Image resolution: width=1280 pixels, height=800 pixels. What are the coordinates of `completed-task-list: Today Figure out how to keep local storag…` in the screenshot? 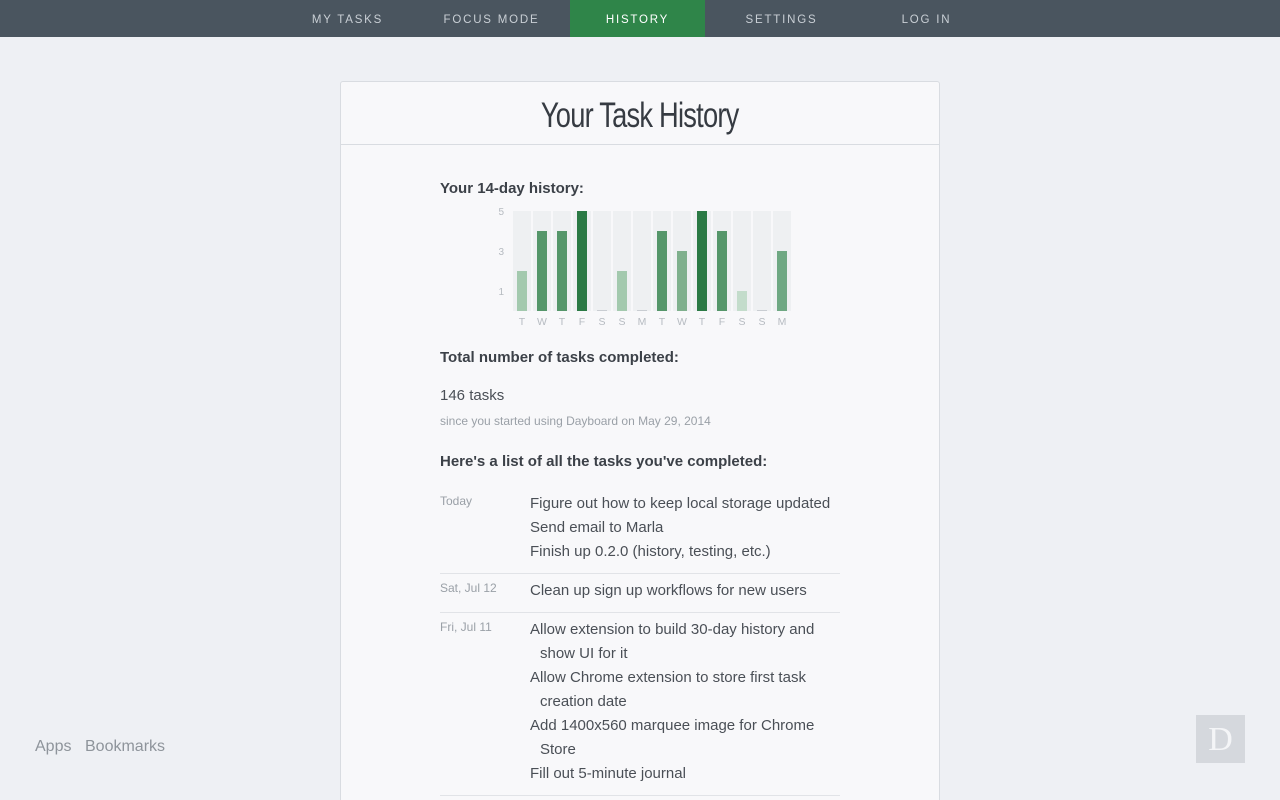 It's located at (640, 643).